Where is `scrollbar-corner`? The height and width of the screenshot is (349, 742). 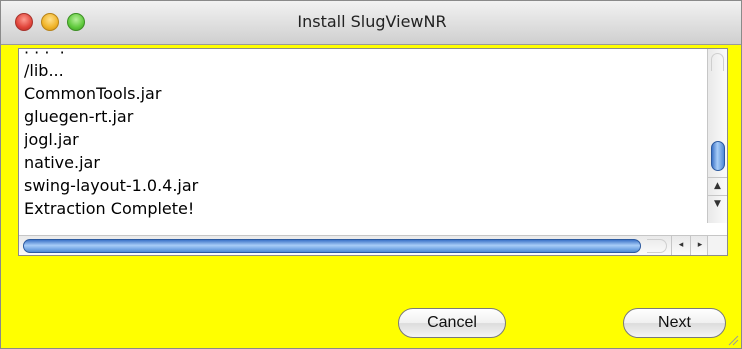
scrollbar-corner is located at coordinates (717, 245).